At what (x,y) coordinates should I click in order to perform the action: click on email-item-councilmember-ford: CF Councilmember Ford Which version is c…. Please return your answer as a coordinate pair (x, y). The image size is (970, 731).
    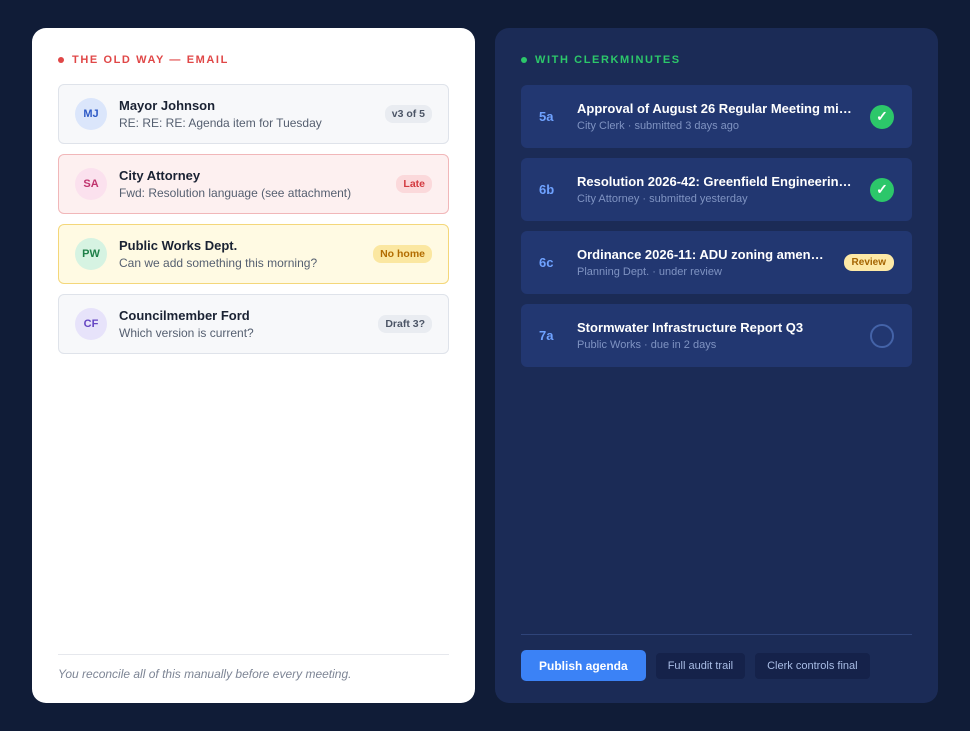
    Looking at the image, I should click on (253, 324).